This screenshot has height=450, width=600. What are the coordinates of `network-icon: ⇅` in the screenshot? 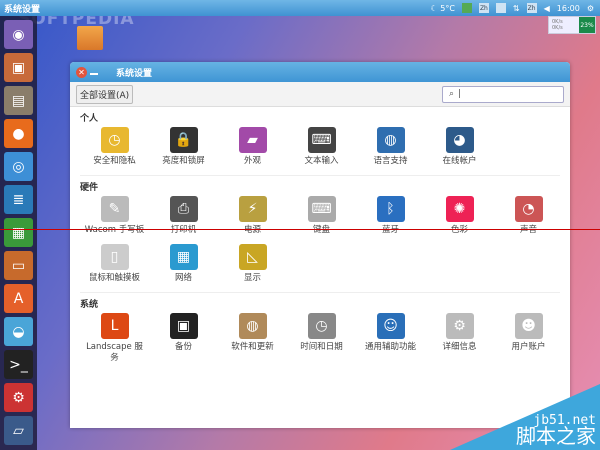 It's located at (516, 8).